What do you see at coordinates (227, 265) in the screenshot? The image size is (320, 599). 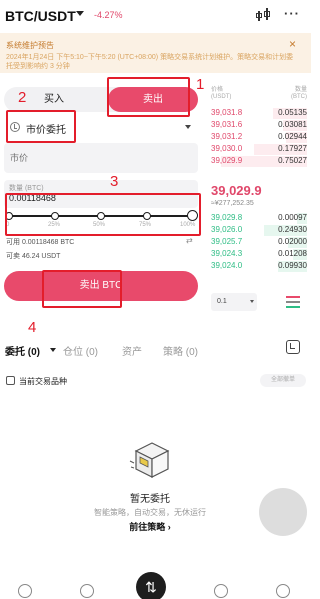 I see `row-price: 39,024.0` at bounding box center [227, 265].